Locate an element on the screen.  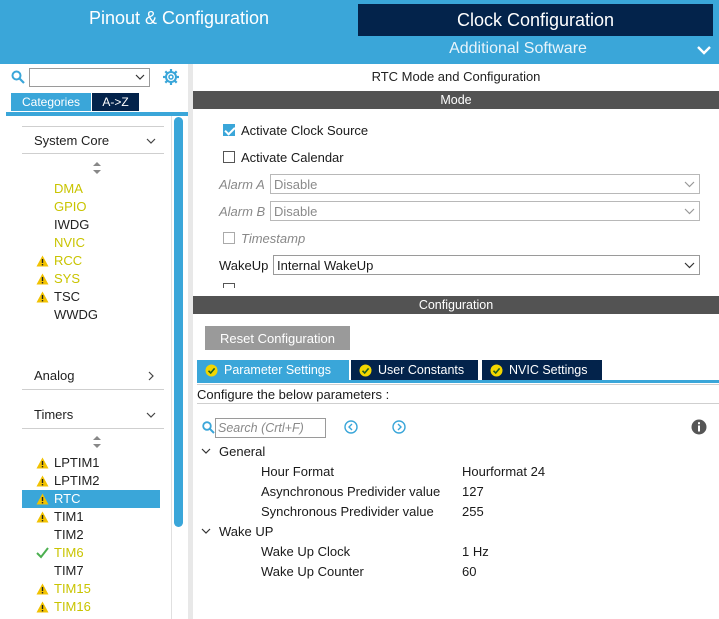
sidebar-item-label: TIM1 is located at coordinates (69, 516).